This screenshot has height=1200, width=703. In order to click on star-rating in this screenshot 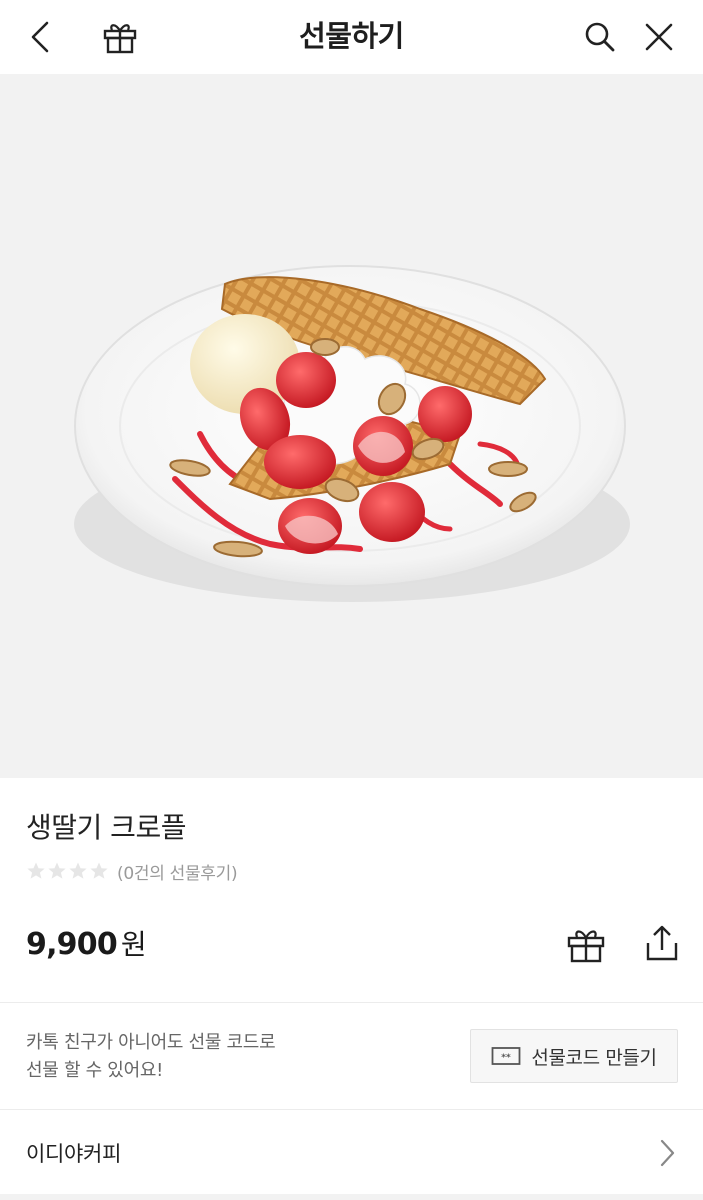, I will do `click(67, 871)`.